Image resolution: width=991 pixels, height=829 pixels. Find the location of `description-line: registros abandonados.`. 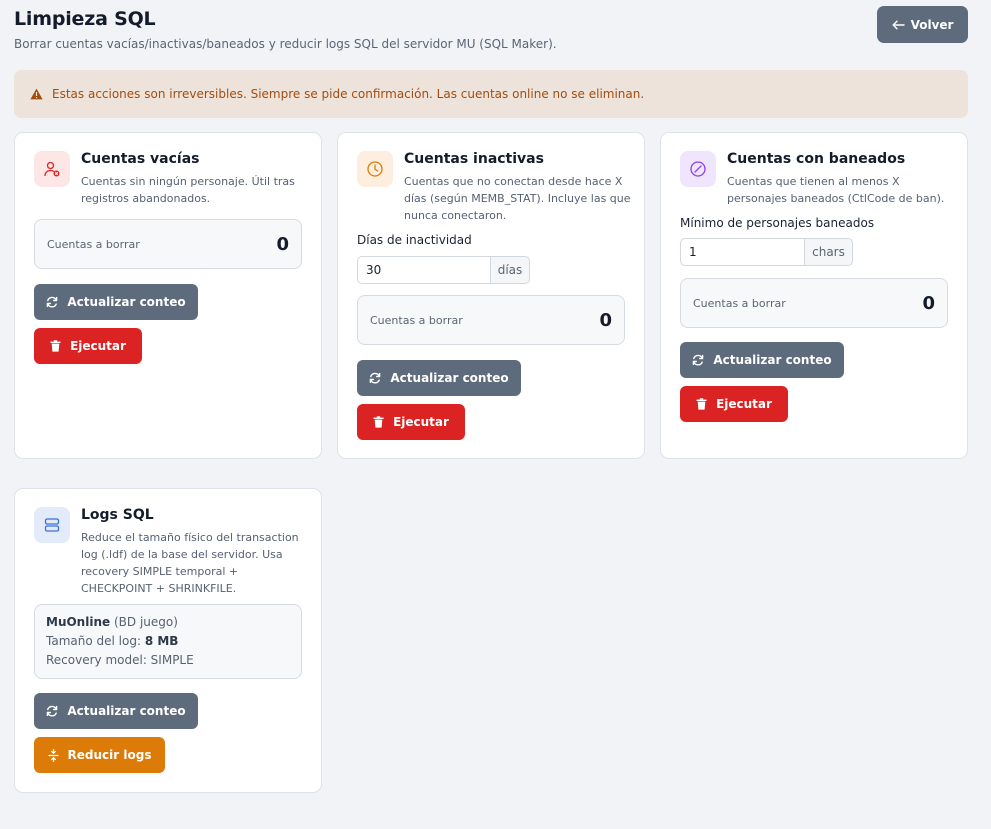

description-line: registros abandonados. is located at coordinates (146, 198).